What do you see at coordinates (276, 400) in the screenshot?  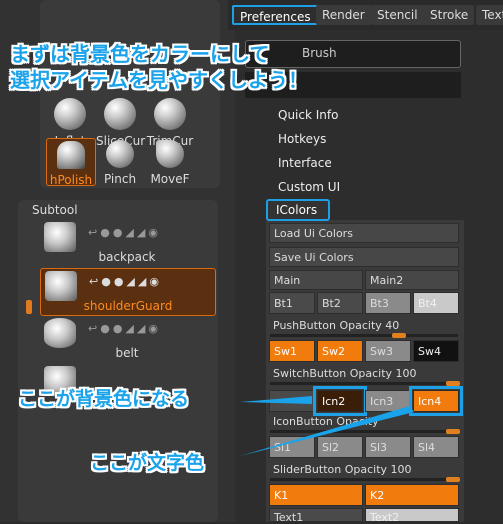 I see `arrow-to-icn2-icon` at bounding box center [276, 400].